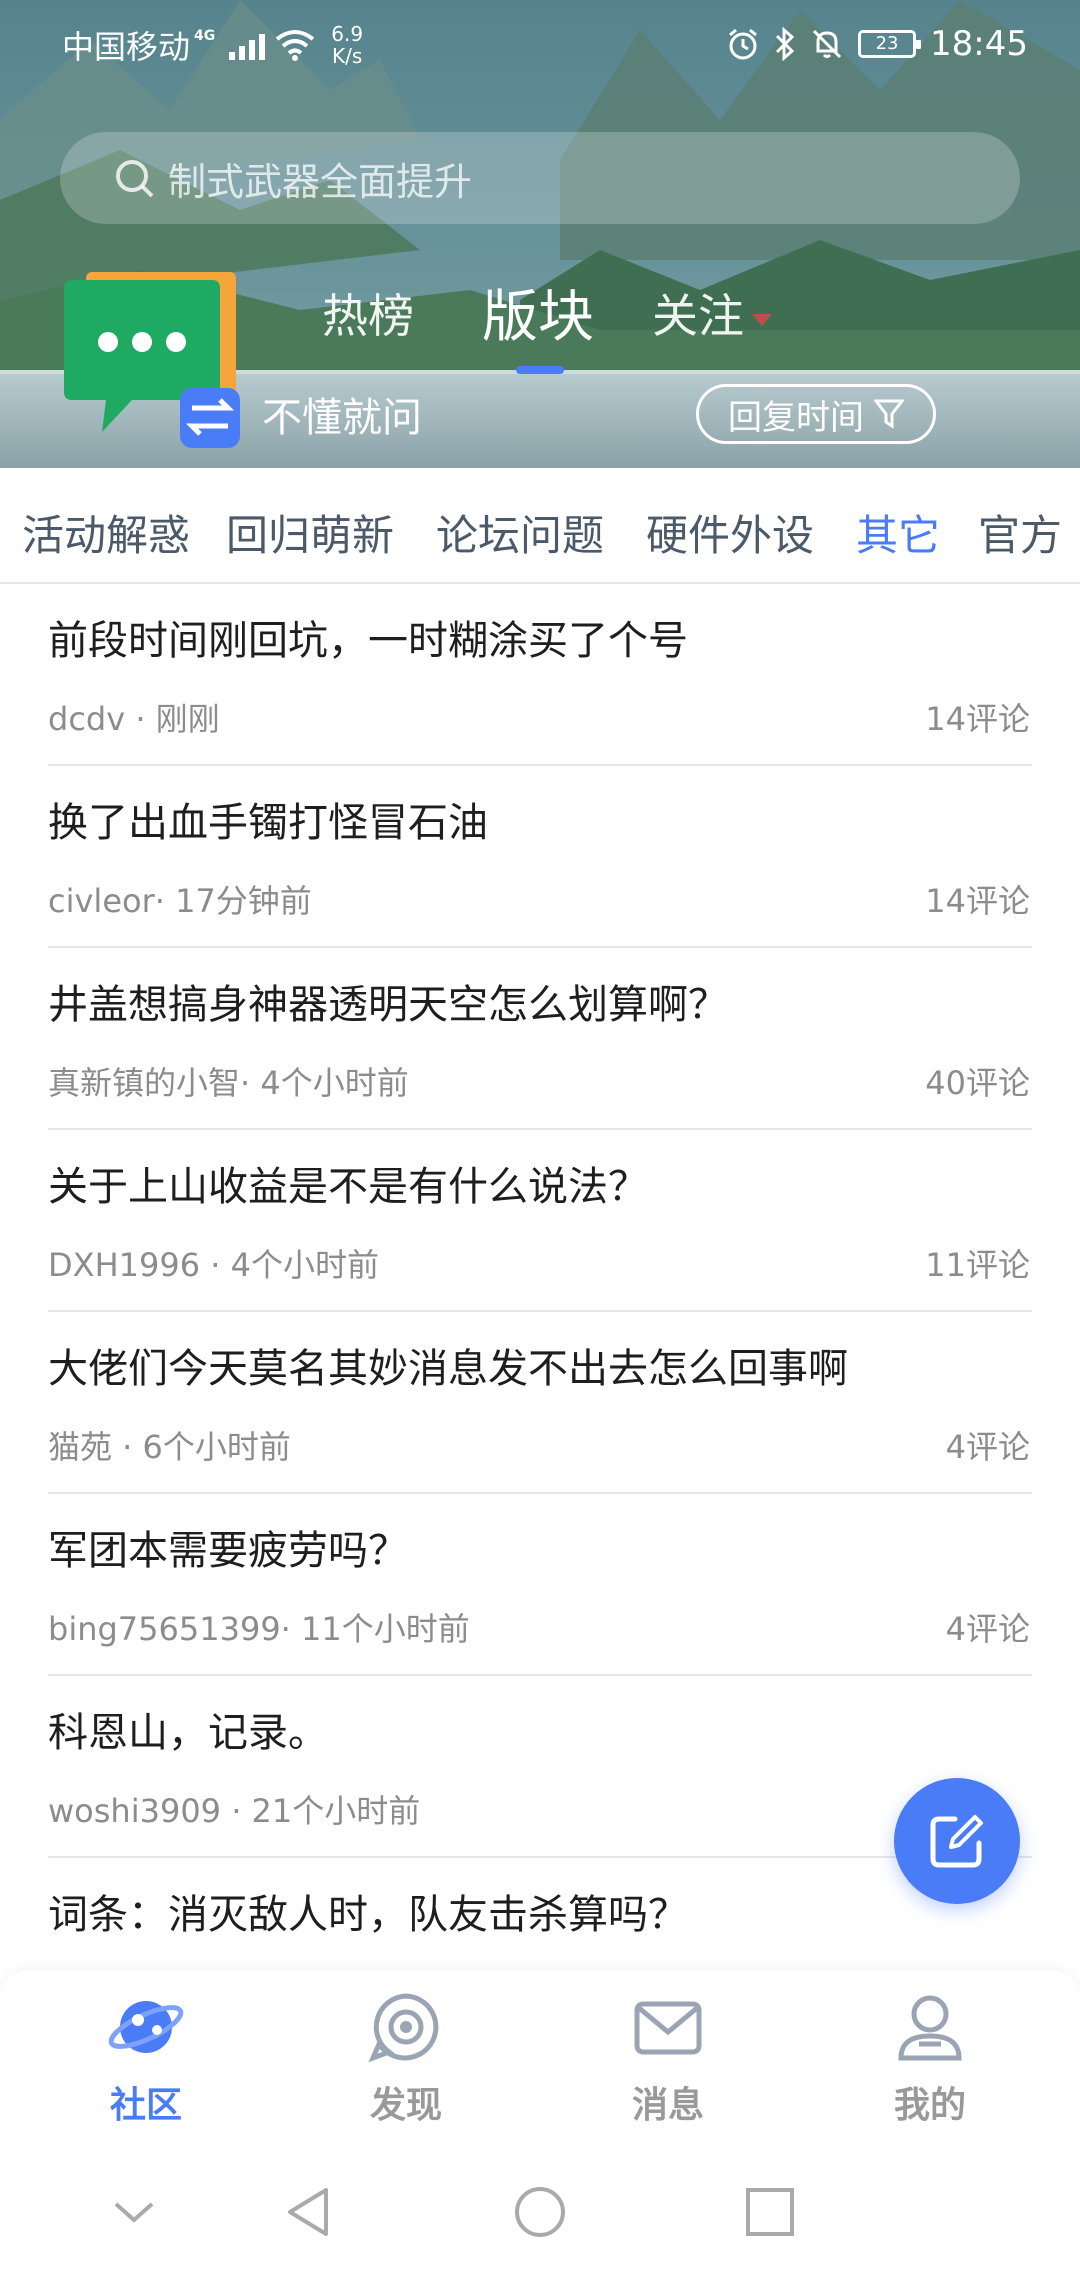  What do you see at coordinates (405, 2105) in the screenshot?
I see `nav-discover-label: 发现` at bounding box center [405, 2105].